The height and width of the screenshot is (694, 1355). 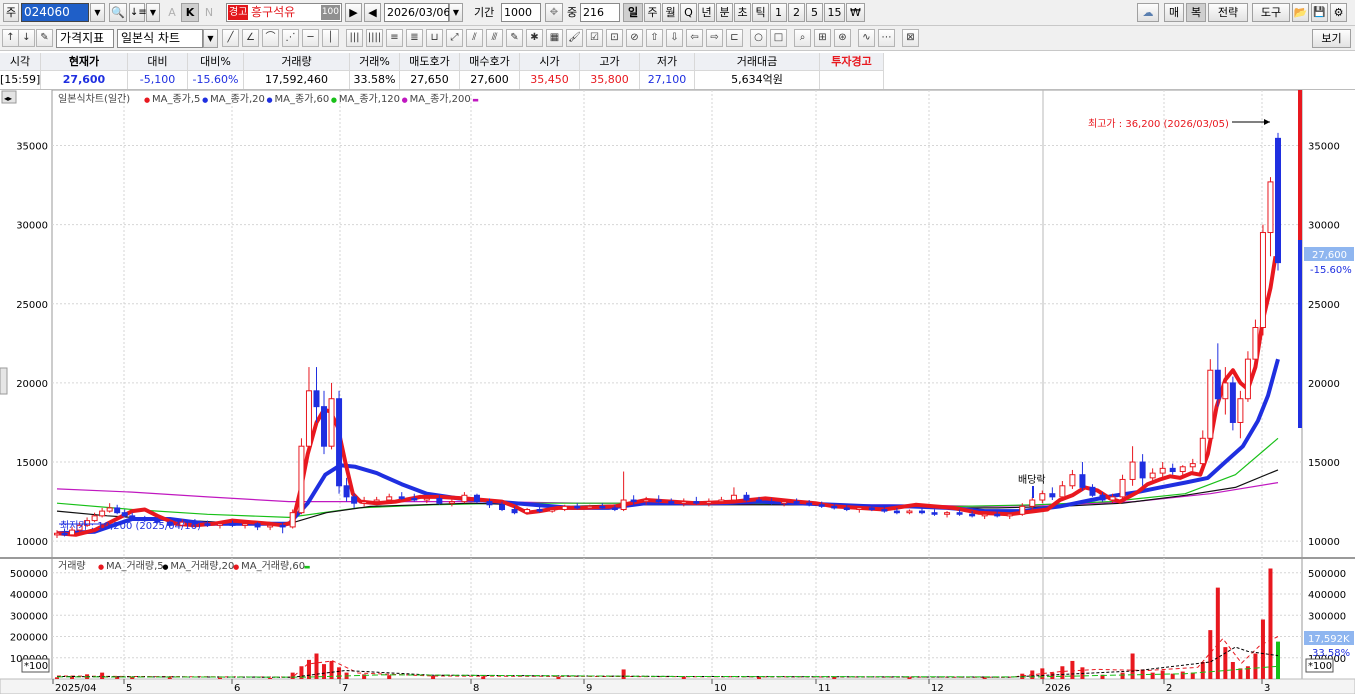 I want to click on timeframe-button: 1, so click(x=778, y=12).